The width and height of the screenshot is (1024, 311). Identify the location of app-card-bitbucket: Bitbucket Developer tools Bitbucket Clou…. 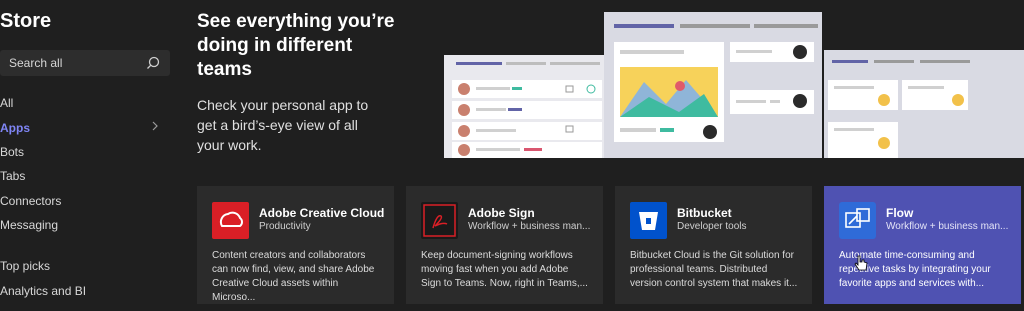
(713, 245).